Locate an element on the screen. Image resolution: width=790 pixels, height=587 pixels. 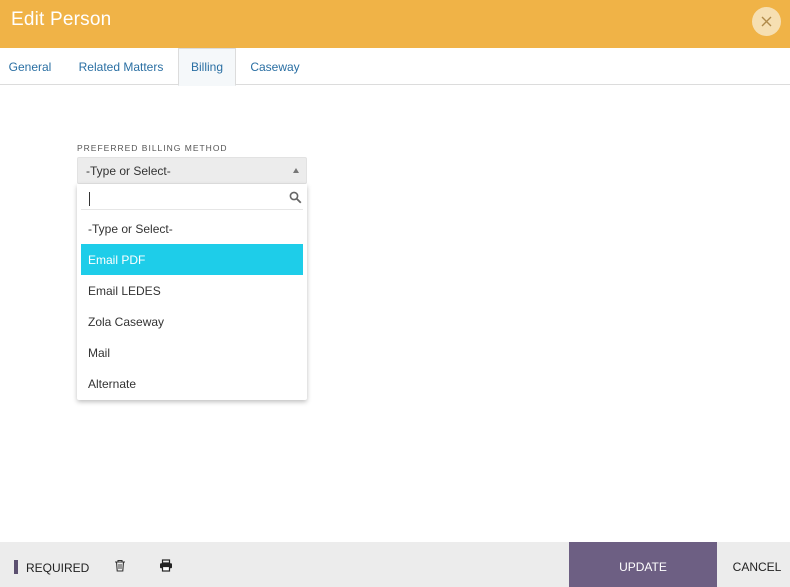
dropdown-option-highlighted: Email PDF is located at coordinates (192, 259).